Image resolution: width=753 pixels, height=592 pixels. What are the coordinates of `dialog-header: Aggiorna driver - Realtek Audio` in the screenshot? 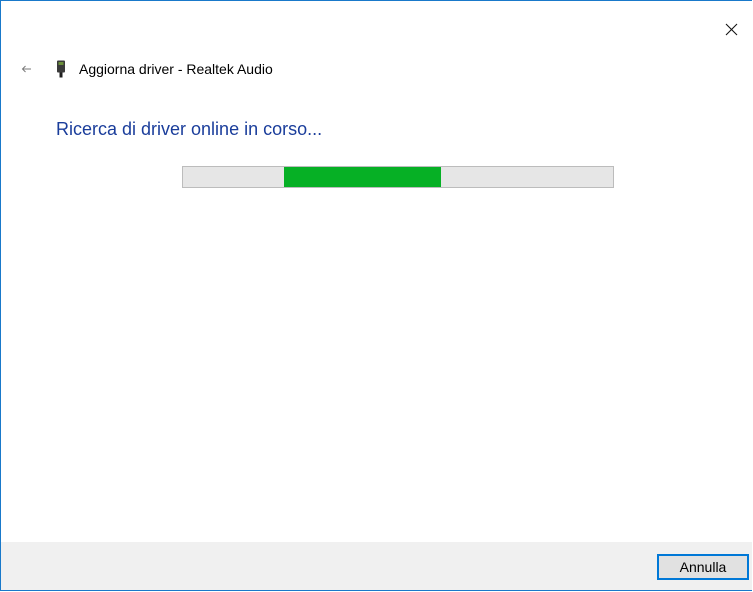 It's located at (164, 69).